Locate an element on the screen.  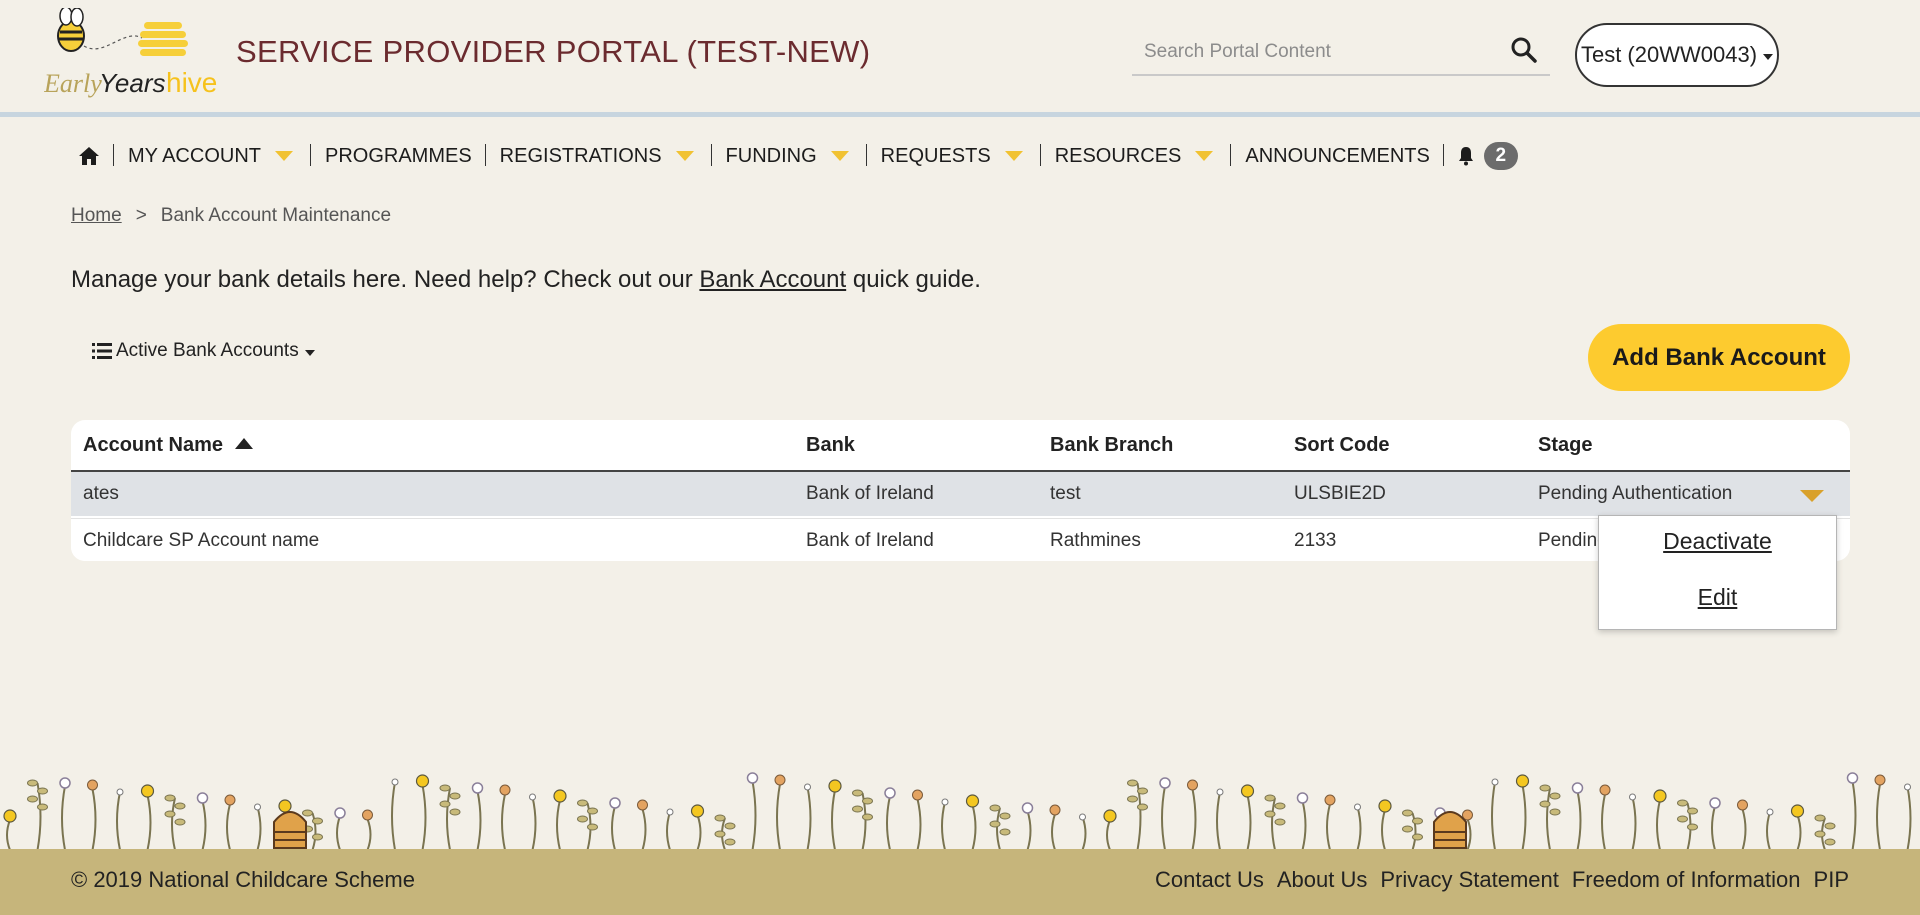
nav-requests: REQUESTS is located at coordinates (954, 156).